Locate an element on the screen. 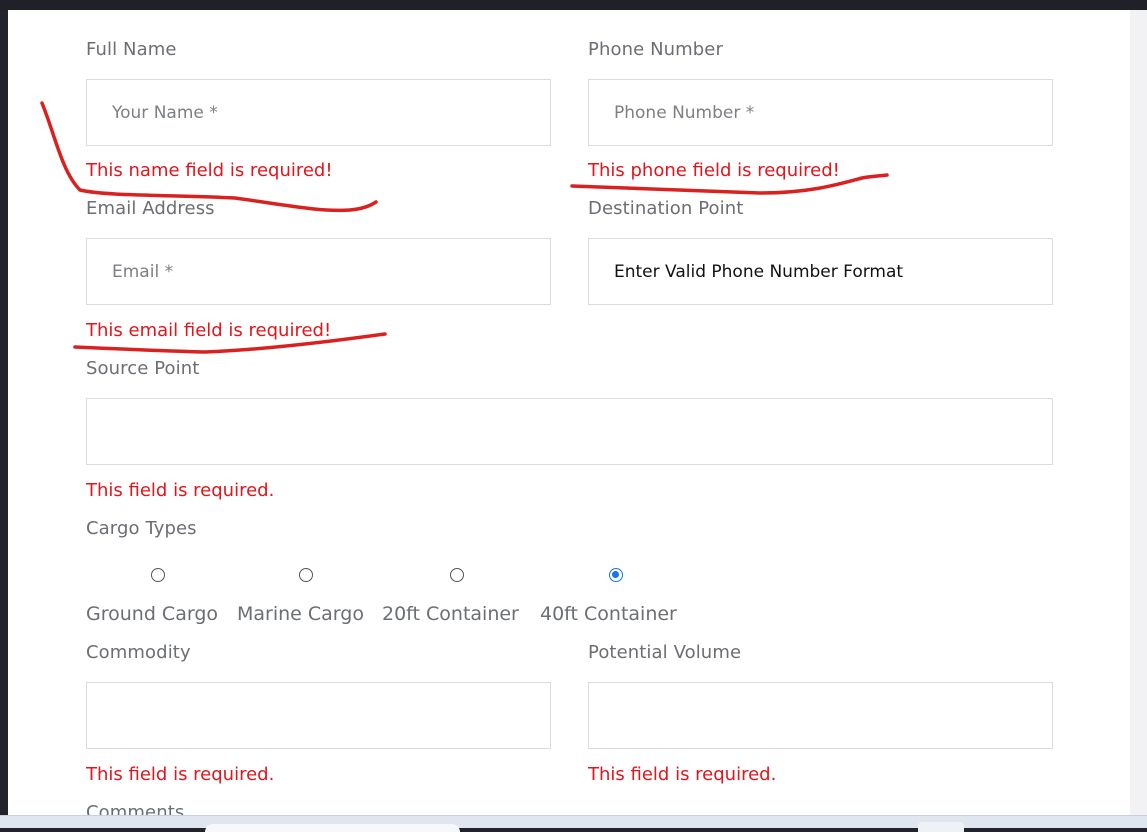  full-name-input is located at coordinates (318, 112).